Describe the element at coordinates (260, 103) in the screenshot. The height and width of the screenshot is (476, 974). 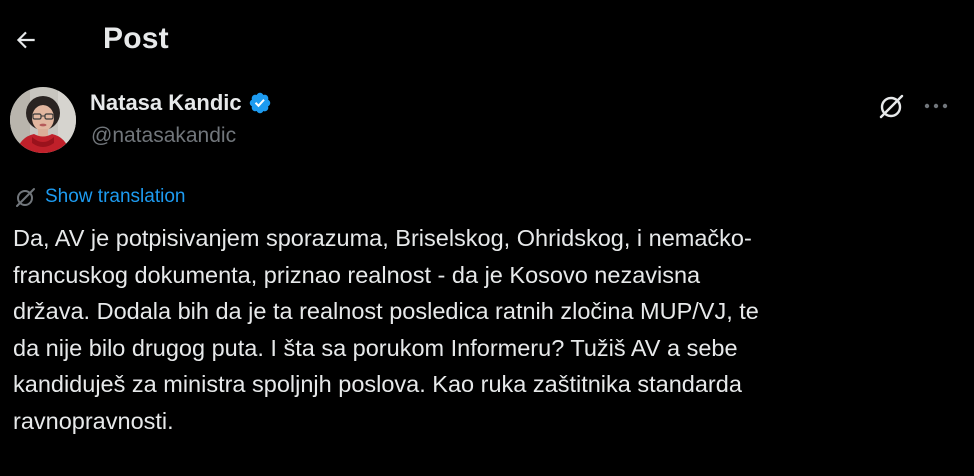
I see `verified-badge-icon` at that location.